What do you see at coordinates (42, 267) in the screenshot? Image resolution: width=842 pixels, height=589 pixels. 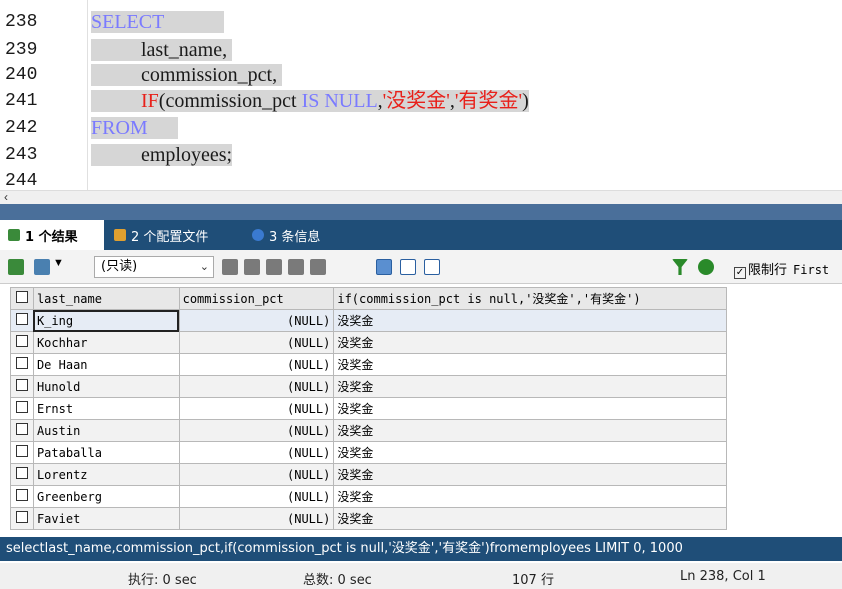 I see `view-mode-icon` at bounding box center [42, 267].